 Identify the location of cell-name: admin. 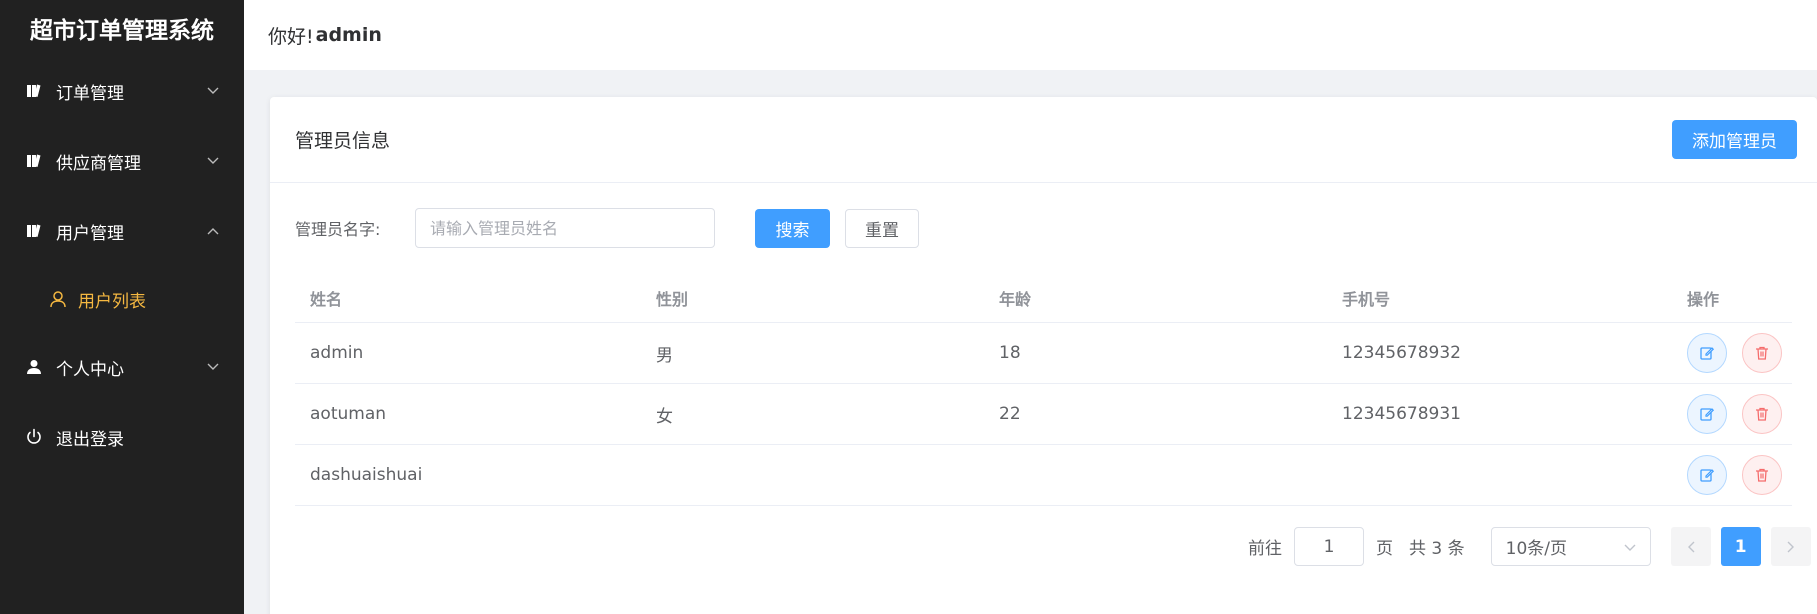
(337, 353).